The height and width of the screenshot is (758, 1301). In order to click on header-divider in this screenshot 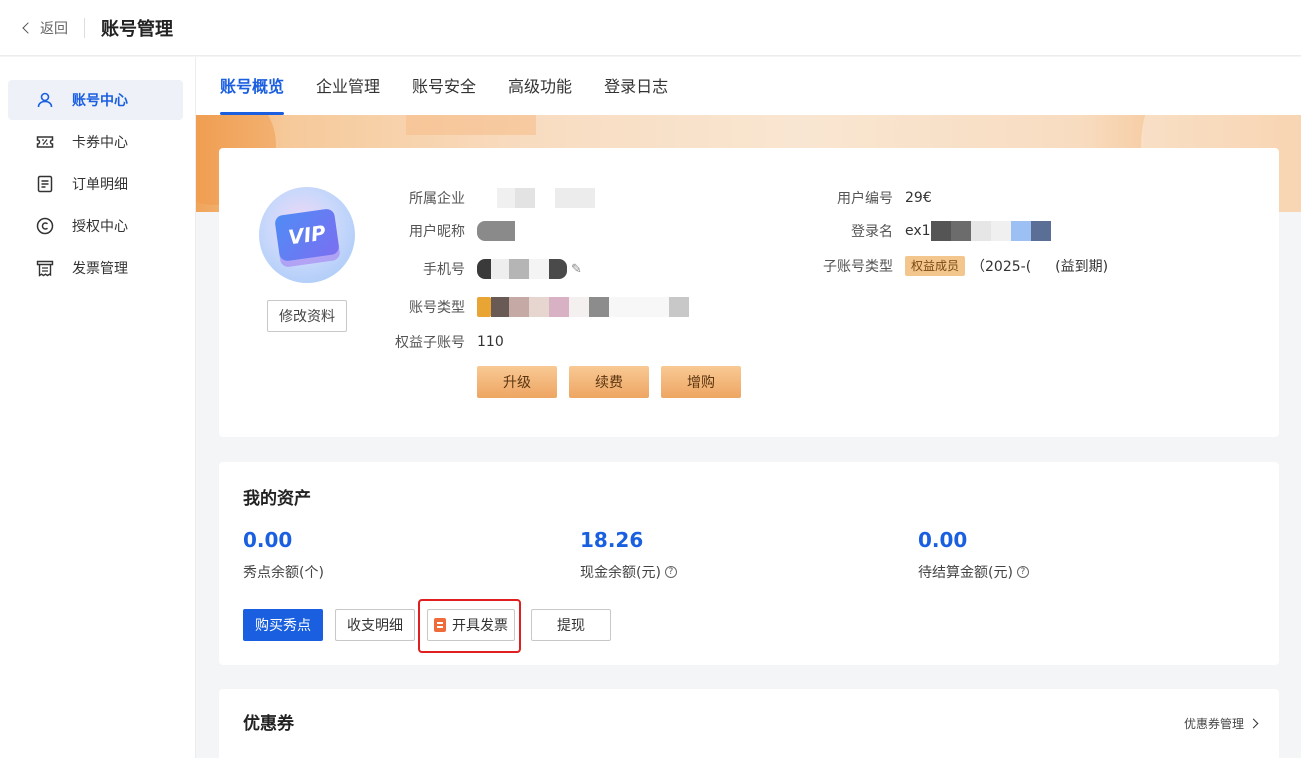, I will do `click(84, 27)`.